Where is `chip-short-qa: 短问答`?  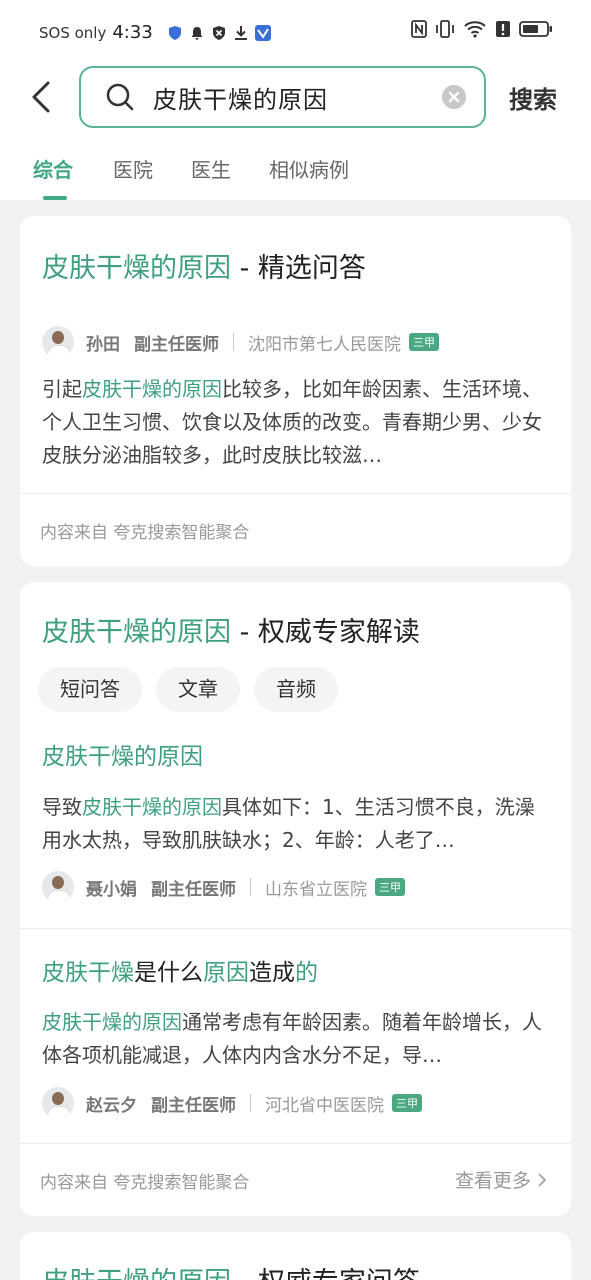
chip-short-qa: 短问答 is located at coordinates (90, 689).